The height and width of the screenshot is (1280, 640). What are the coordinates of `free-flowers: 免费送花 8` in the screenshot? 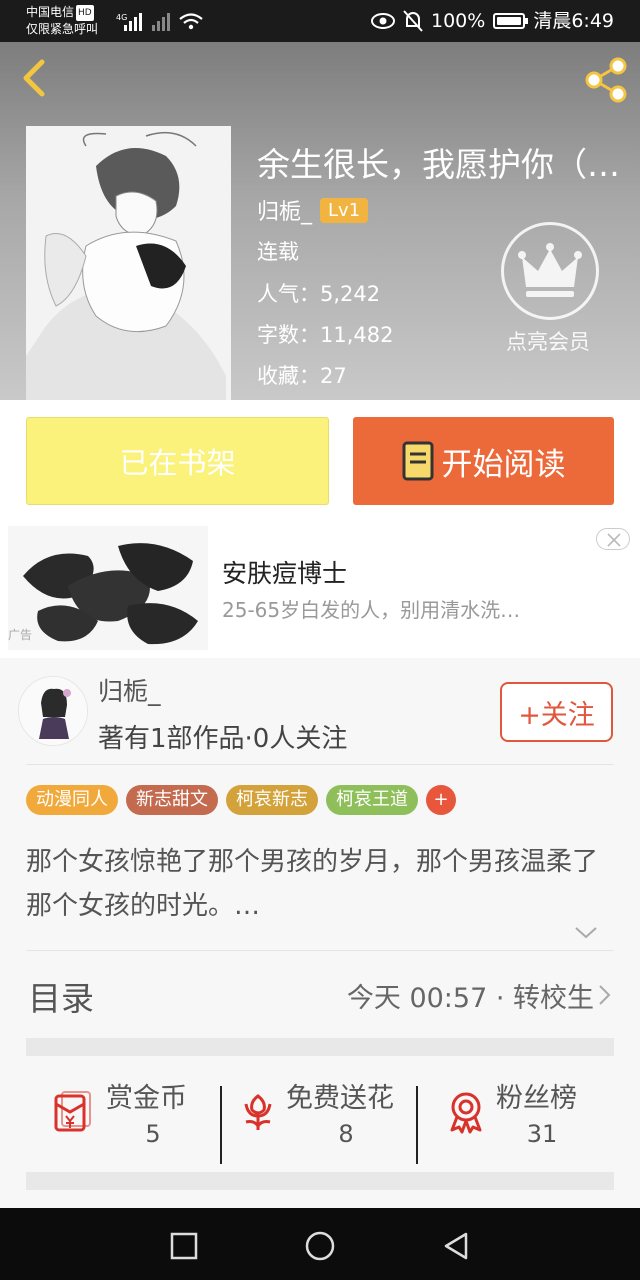 It's located at (326, 1118).